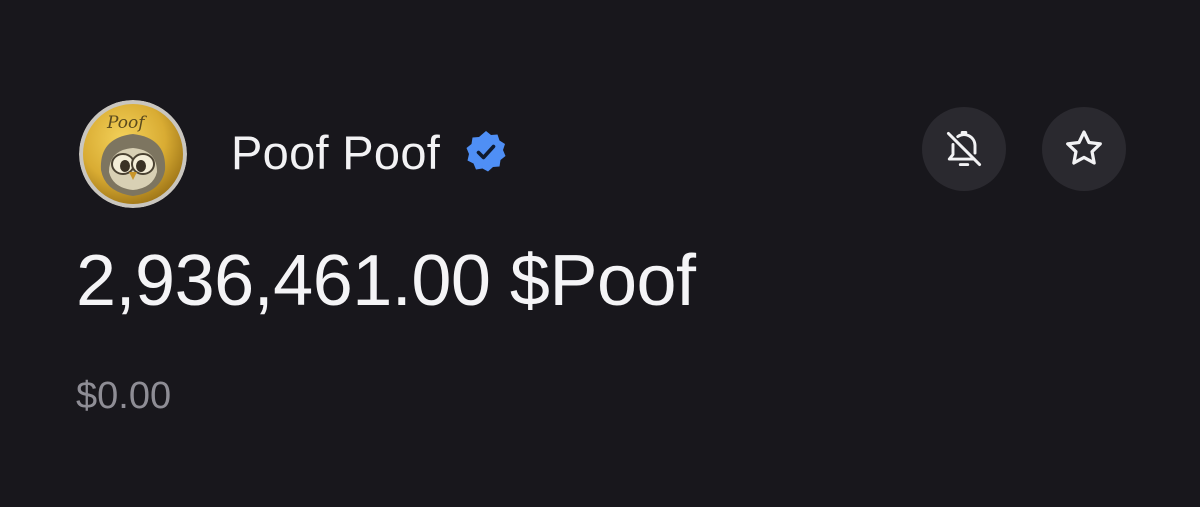 The height and width of the screenshot is (507, 1200). I want to click on token-header: Poof Poof, so click(370, 152).